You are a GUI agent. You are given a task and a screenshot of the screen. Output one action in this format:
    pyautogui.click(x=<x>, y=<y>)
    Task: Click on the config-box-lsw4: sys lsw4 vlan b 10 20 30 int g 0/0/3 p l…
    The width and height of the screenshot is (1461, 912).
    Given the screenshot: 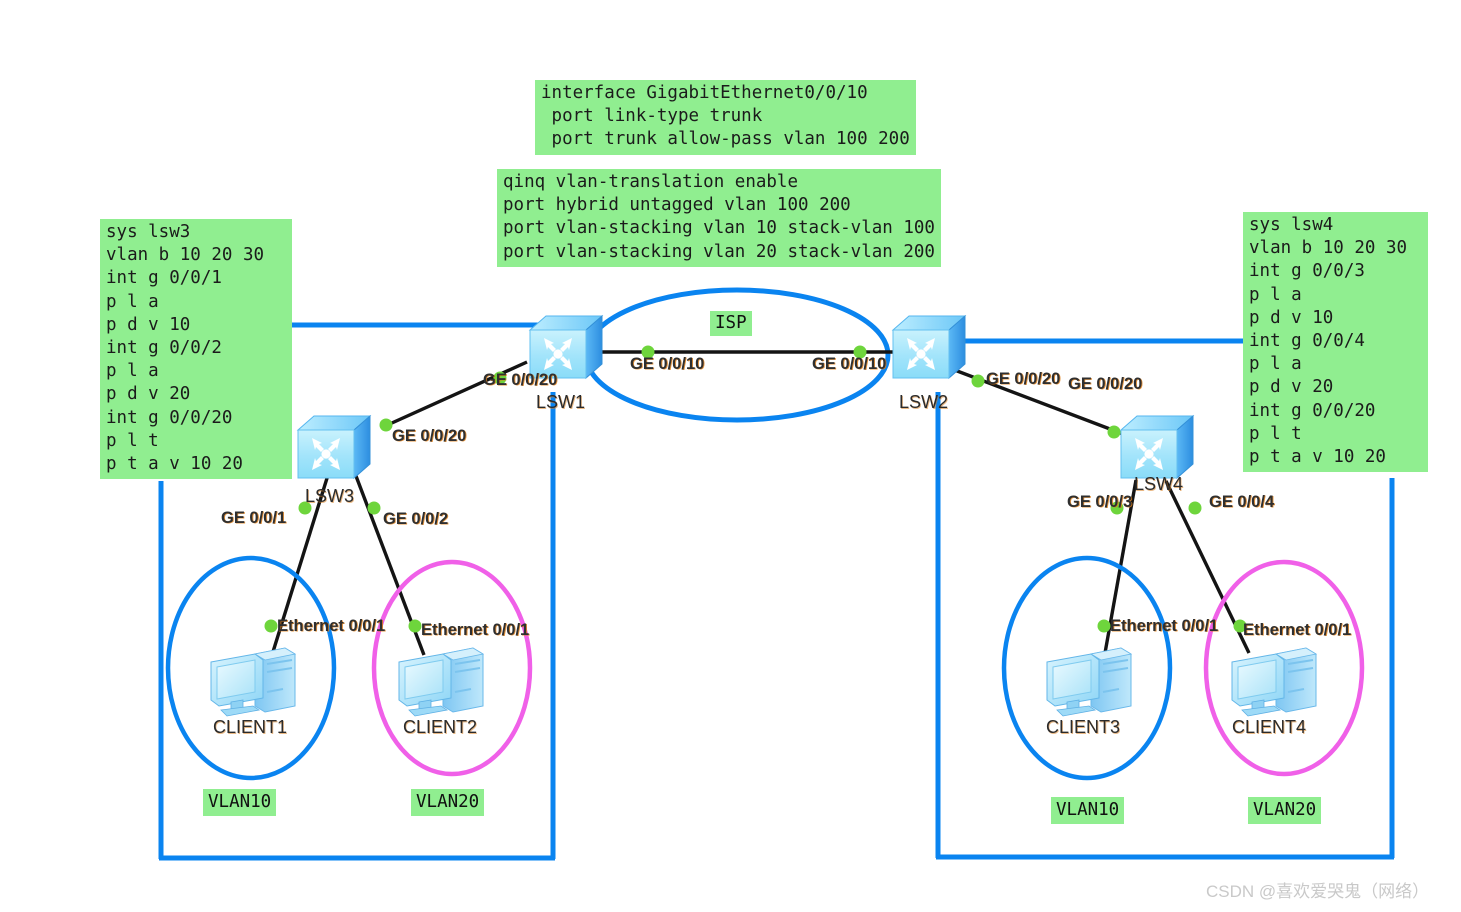 What is the action you would take?
    pyautogui.click(x=1335, y=342)
    